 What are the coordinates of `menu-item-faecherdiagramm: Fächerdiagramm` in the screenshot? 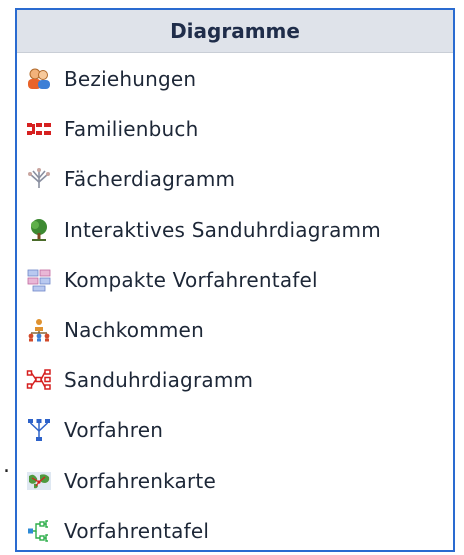 It's located at (235, 179).